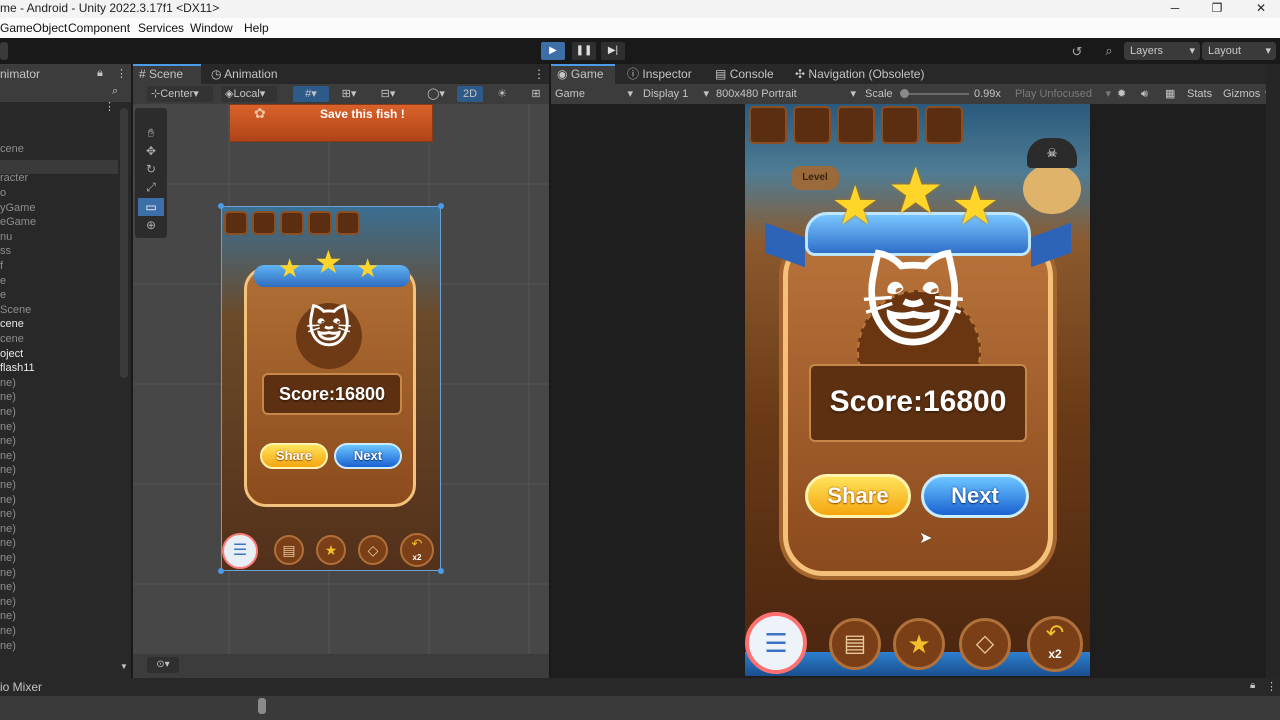  Describe the element at coordinates (151, 187) in the screenshot. I see `scale-tool-icon: ⤢` at that location.